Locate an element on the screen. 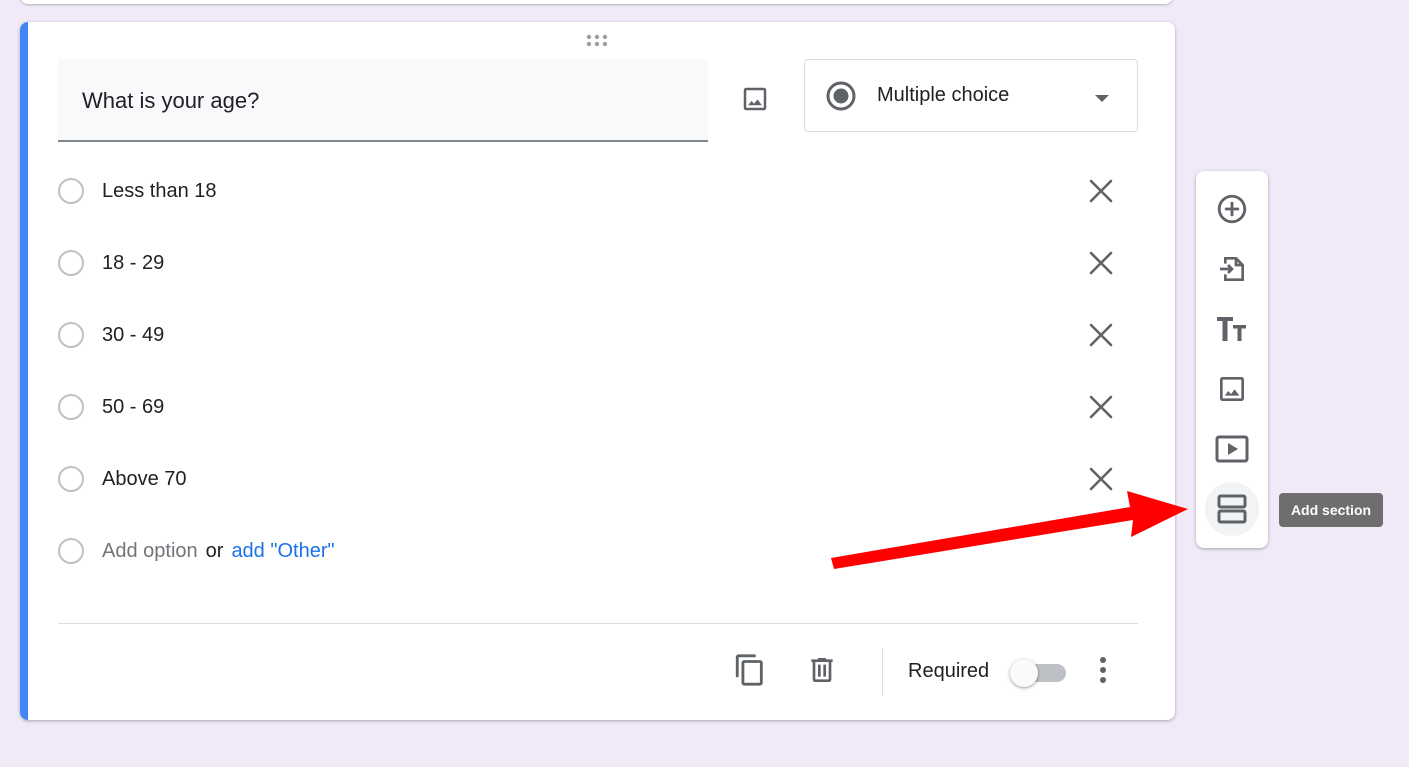 The height and width of the screenshot is (767, 1409). option-label: Less than 18 is located at coordinates (159, 191).